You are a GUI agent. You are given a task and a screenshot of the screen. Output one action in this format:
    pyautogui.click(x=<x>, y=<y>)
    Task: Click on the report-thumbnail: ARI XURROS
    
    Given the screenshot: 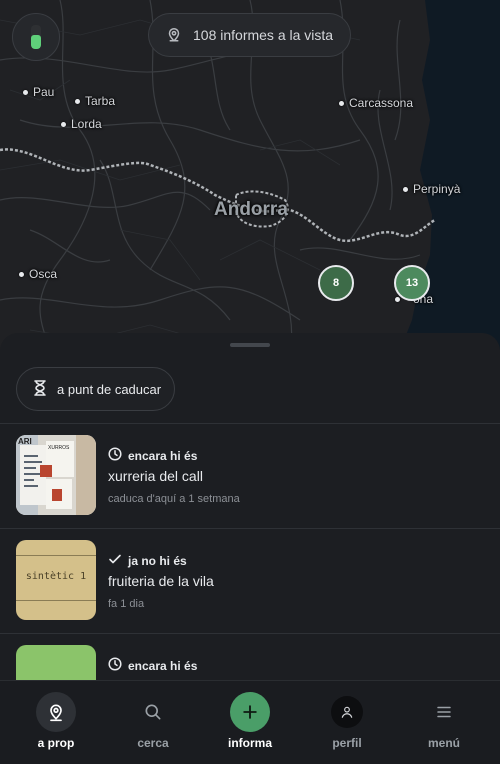 What is the action you would take?
    pyautogui.click(x=56, y=475)
    